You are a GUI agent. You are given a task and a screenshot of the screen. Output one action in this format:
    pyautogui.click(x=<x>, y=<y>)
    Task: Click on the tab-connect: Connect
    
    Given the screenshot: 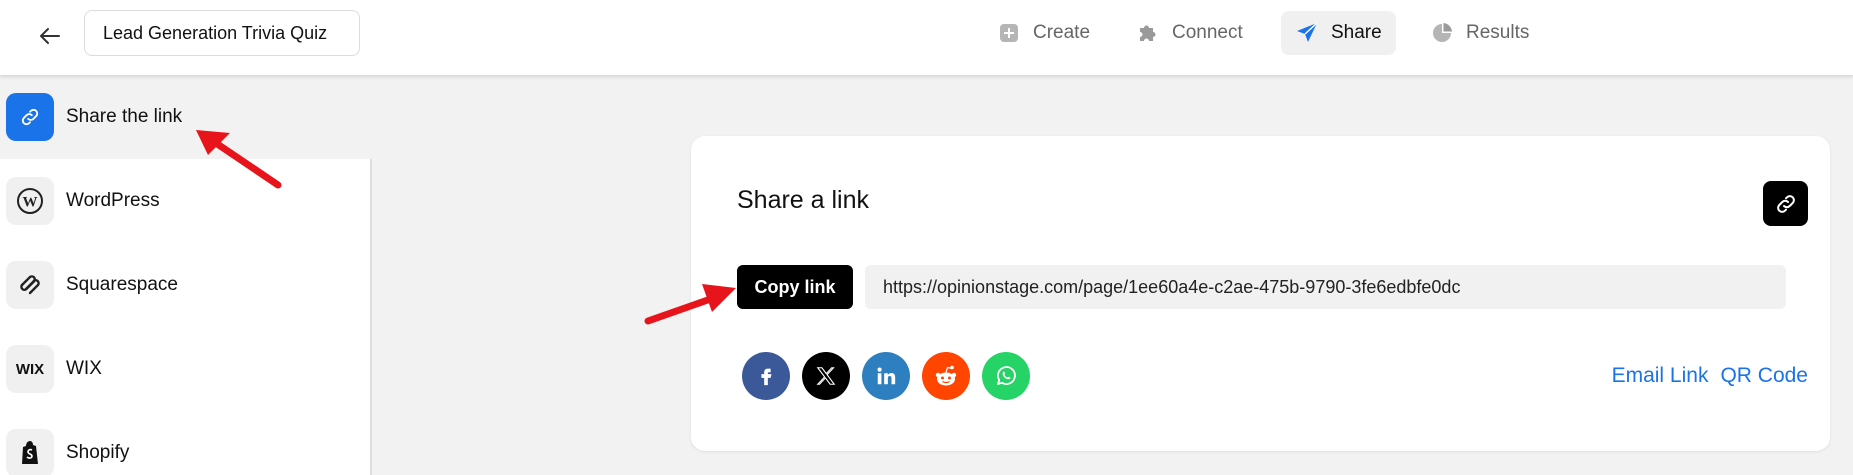 What is the action you would take?
    pyautogui.click(x=1189, y=33)
    